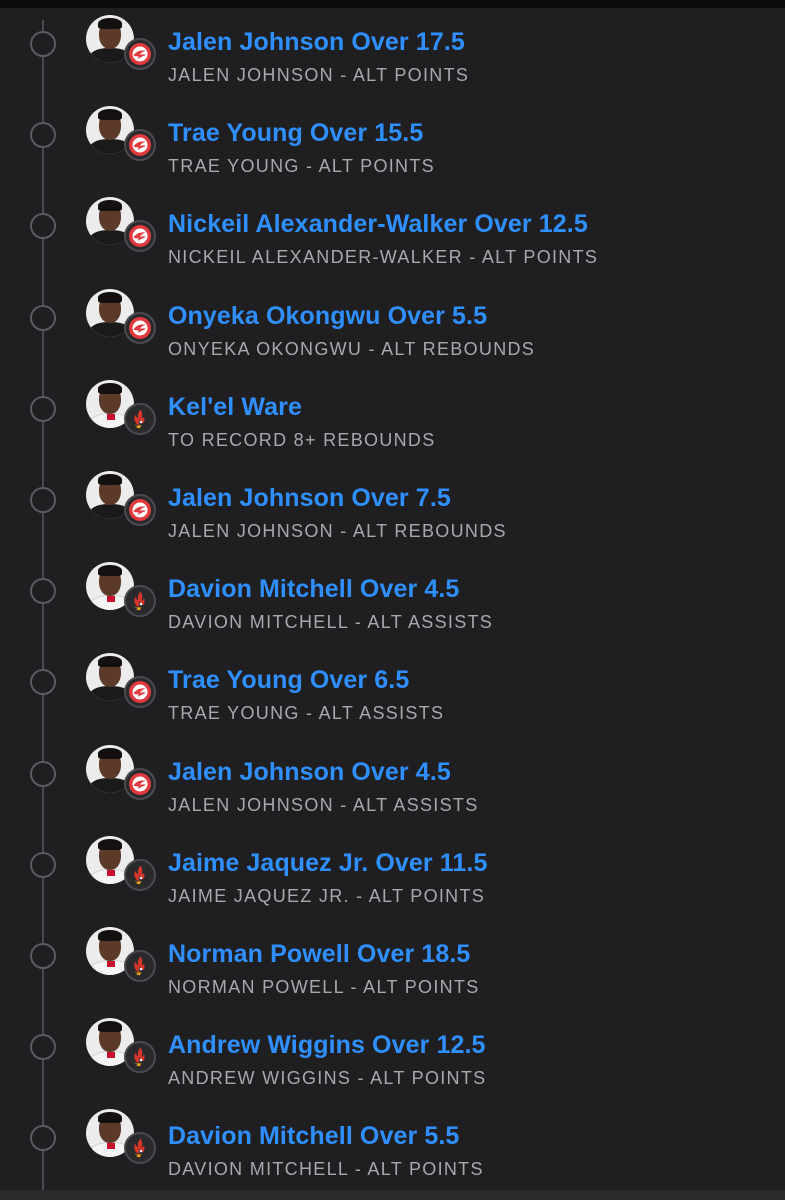 The width and height of the screenshot is (785, 1200). Describe the element at coordinates (327, 1045) in the screenshot. I see `leg-title: Andrew Wiggins Over 12.5` at that location.